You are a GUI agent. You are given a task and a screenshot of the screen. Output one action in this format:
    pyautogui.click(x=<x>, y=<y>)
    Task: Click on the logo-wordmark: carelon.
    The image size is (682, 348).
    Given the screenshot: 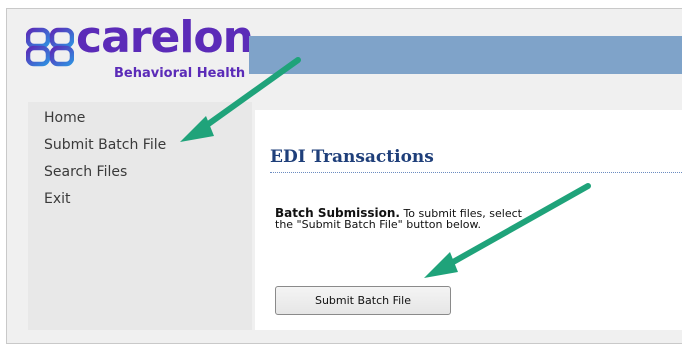 What is the action you would take?
    pyautogui.click(x=173, y=37)
    